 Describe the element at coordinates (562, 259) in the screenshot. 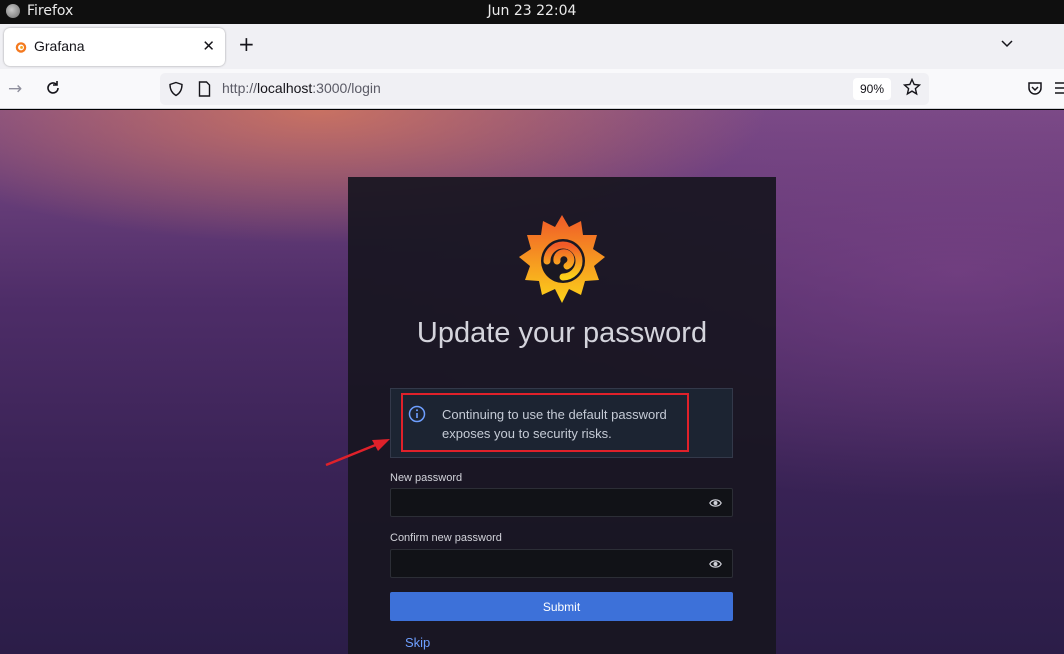

I see `grafana-logo-icon` at that location.